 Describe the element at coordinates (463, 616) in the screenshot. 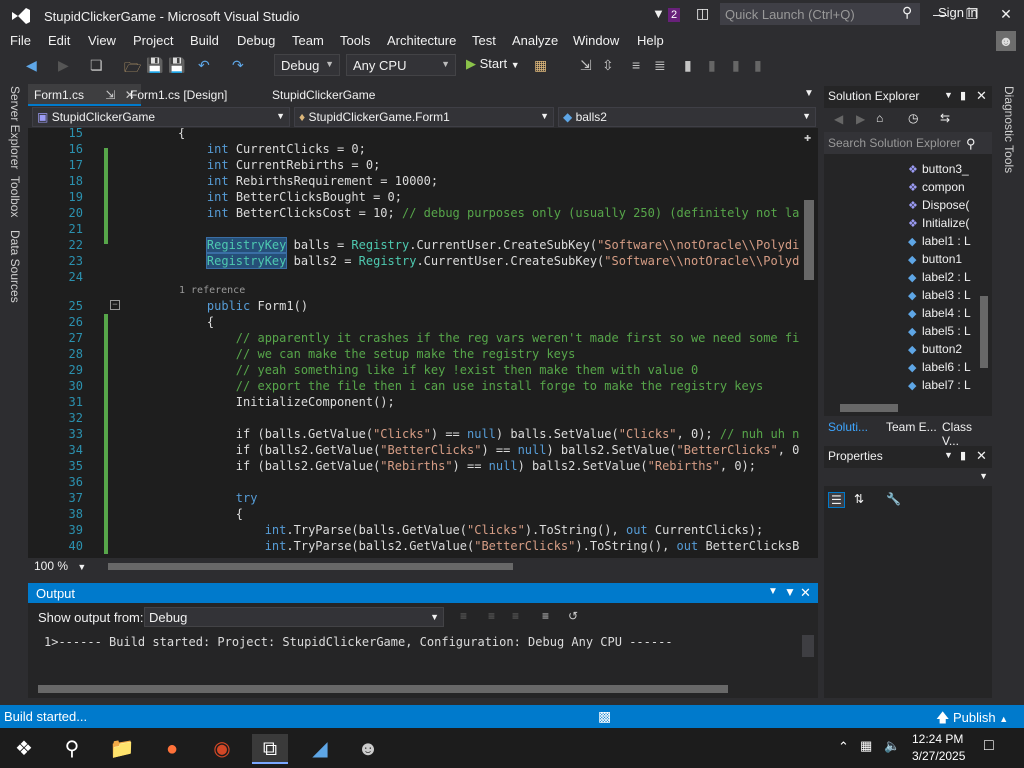

I see `find-message-icon: ≡` at that location.